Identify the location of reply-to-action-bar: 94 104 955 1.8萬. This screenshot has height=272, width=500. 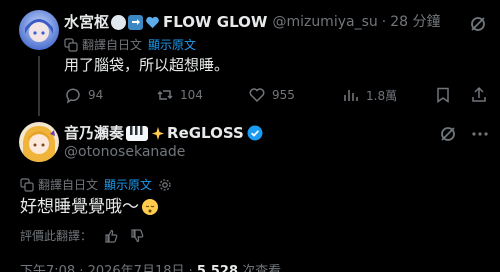
(276, 96).